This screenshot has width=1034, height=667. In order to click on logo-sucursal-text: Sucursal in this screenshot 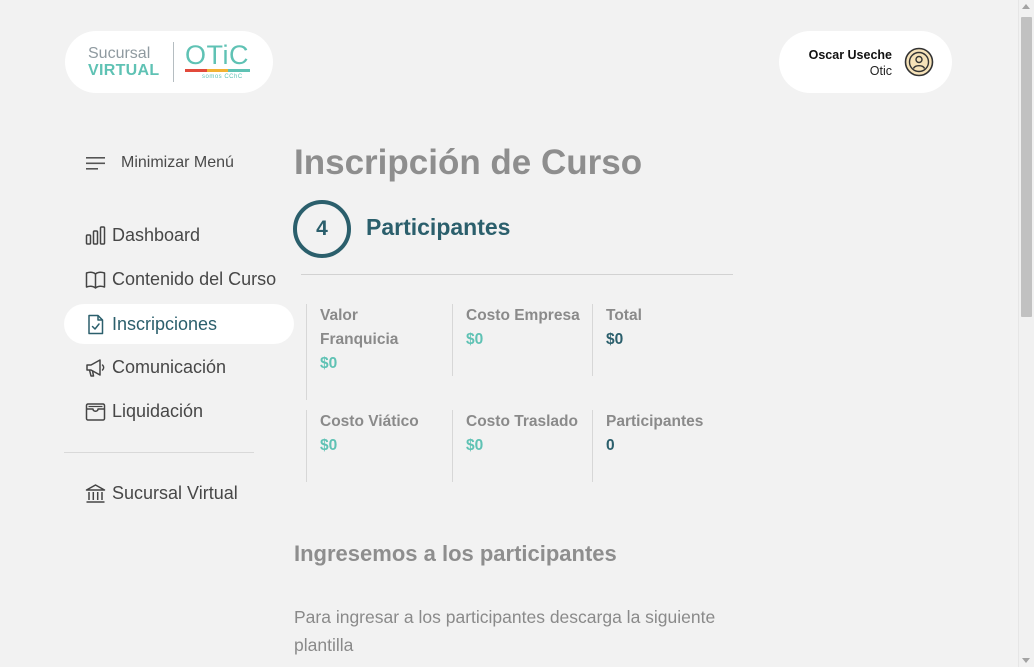, I will do `click(119, 53)`.